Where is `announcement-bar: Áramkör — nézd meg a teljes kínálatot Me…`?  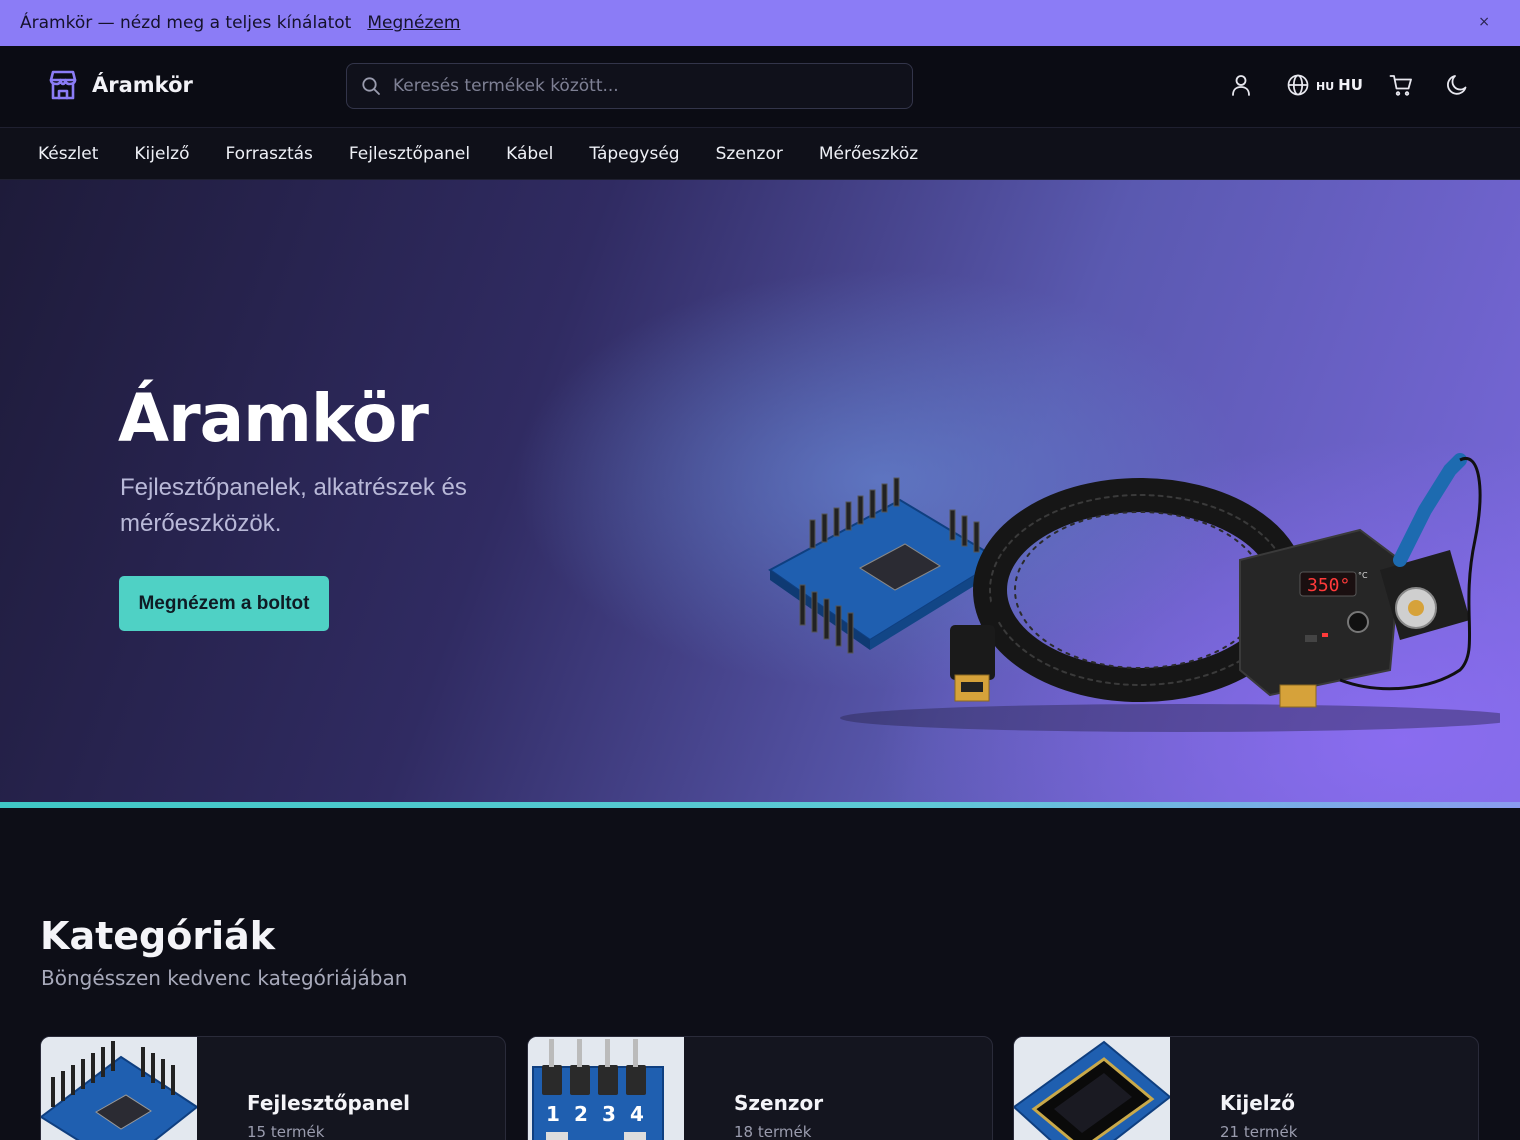 announcement-bar: Áramkör — nézd meg a teljes kínálatot Me… is located at coordinates (760, 23).